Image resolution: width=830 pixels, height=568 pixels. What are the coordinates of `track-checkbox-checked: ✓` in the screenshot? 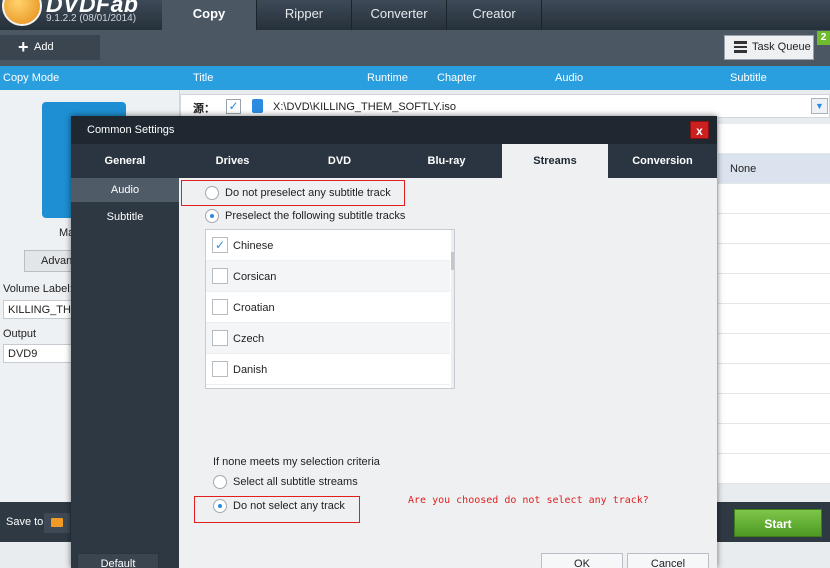 It's located at (220, 245).